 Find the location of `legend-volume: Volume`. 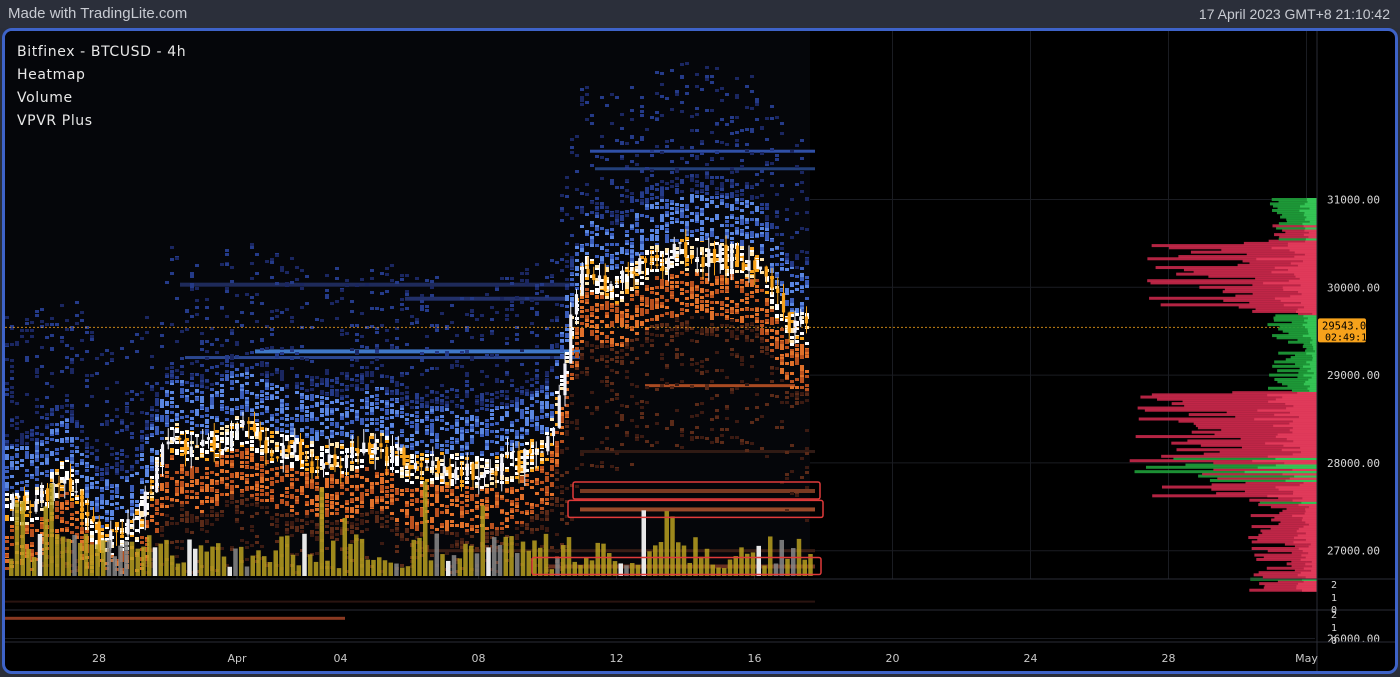

legend-volume: Volume is located at coordinates (101, 98).